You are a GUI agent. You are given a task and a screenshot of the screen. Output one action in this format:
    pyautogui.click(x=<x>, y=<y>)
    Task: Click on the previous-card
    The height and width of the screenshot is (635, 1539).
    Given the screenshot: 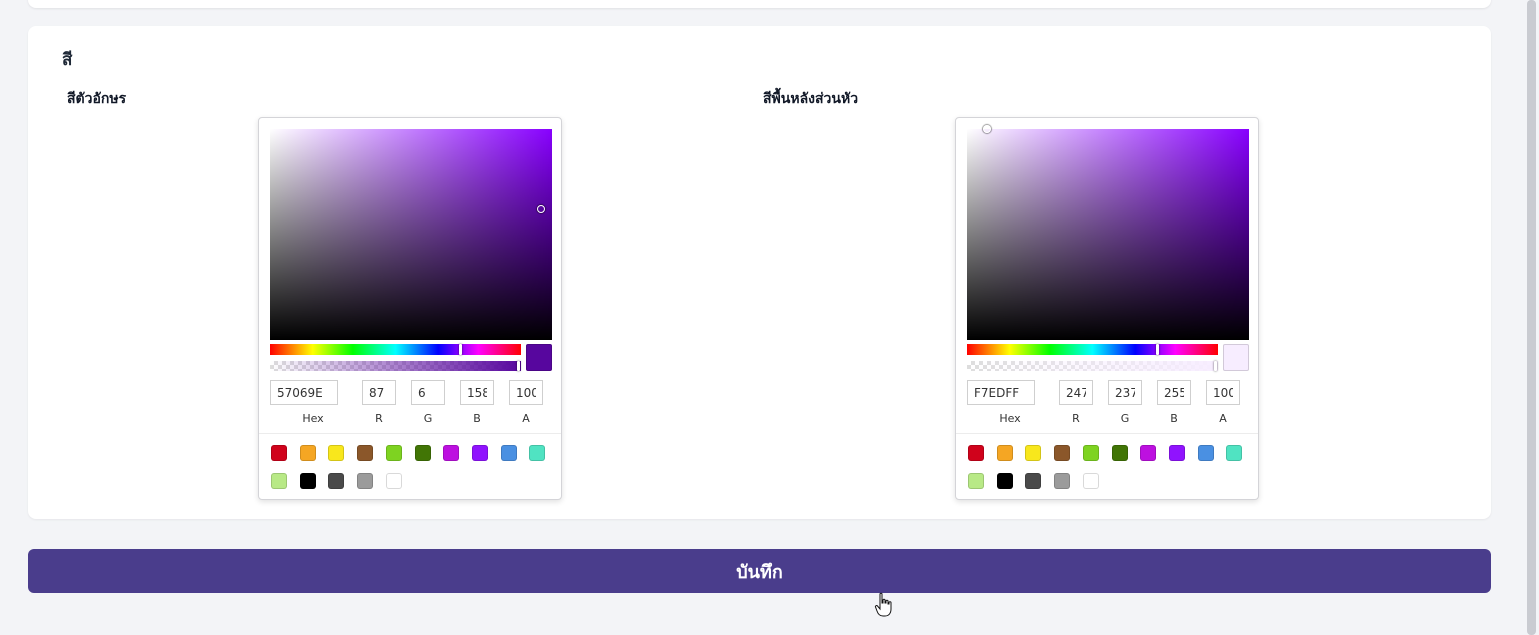 What is the action you would take?
    pyautogui.click(x=759, y=4)
    